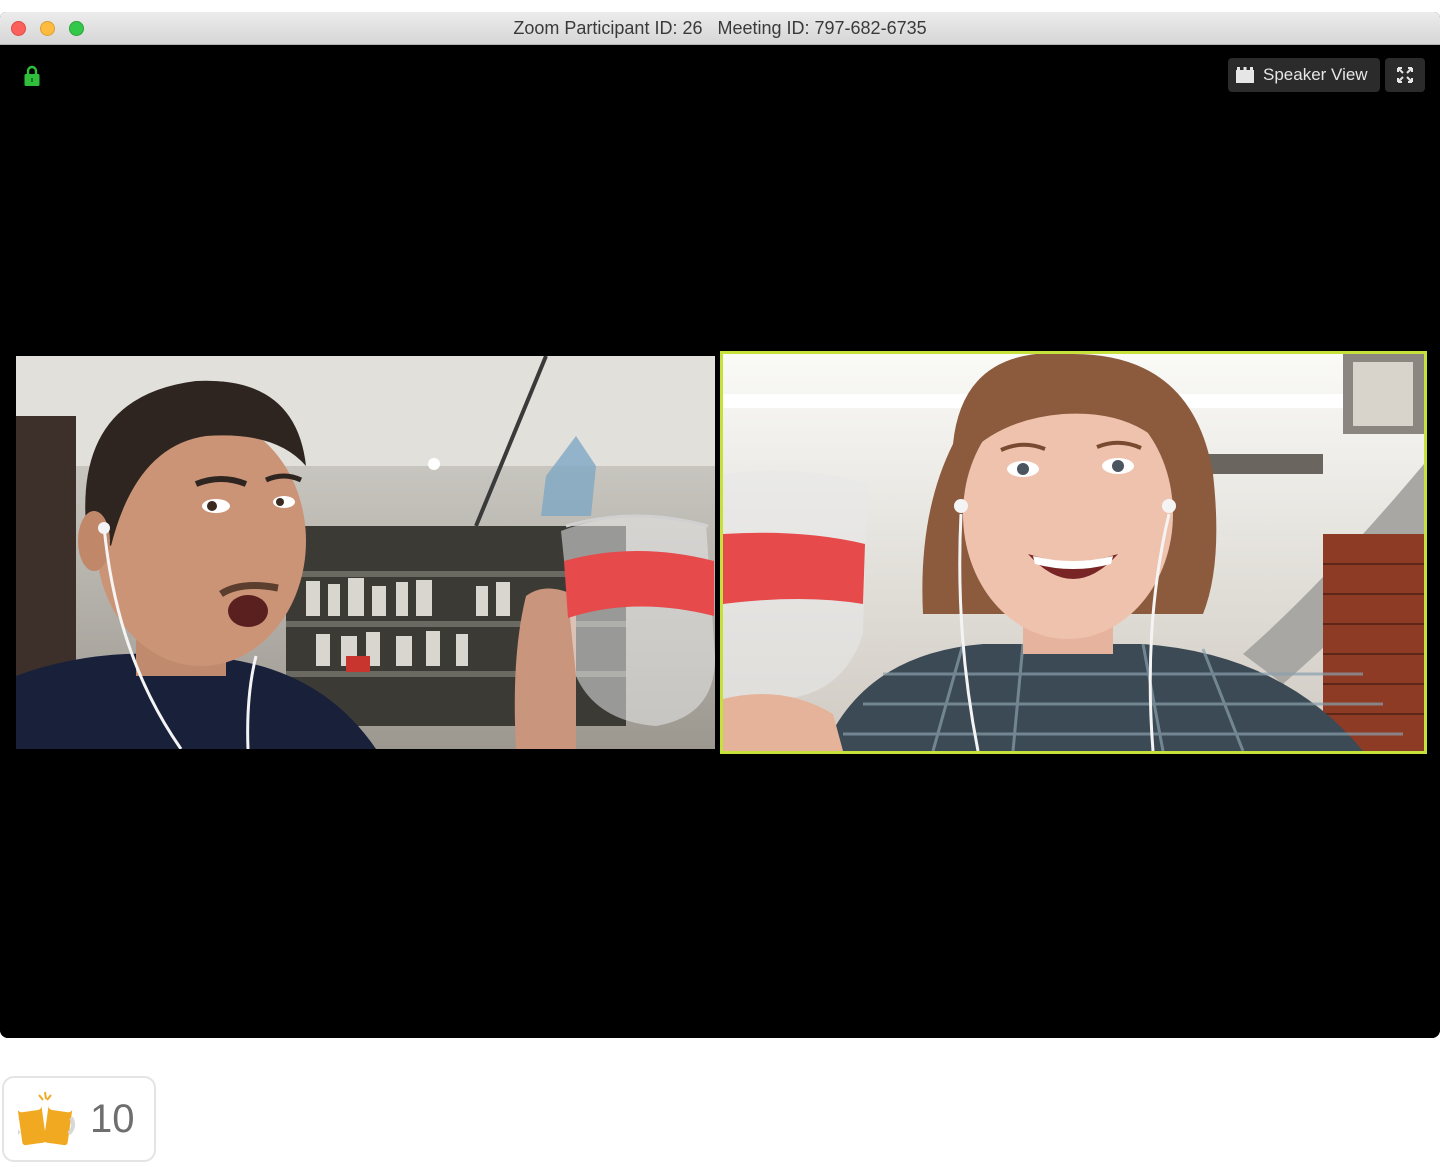  Describe the element at coordinates (44, 1119) in the screenshot. I see `clinking-beer-mugs-icon` at that location.